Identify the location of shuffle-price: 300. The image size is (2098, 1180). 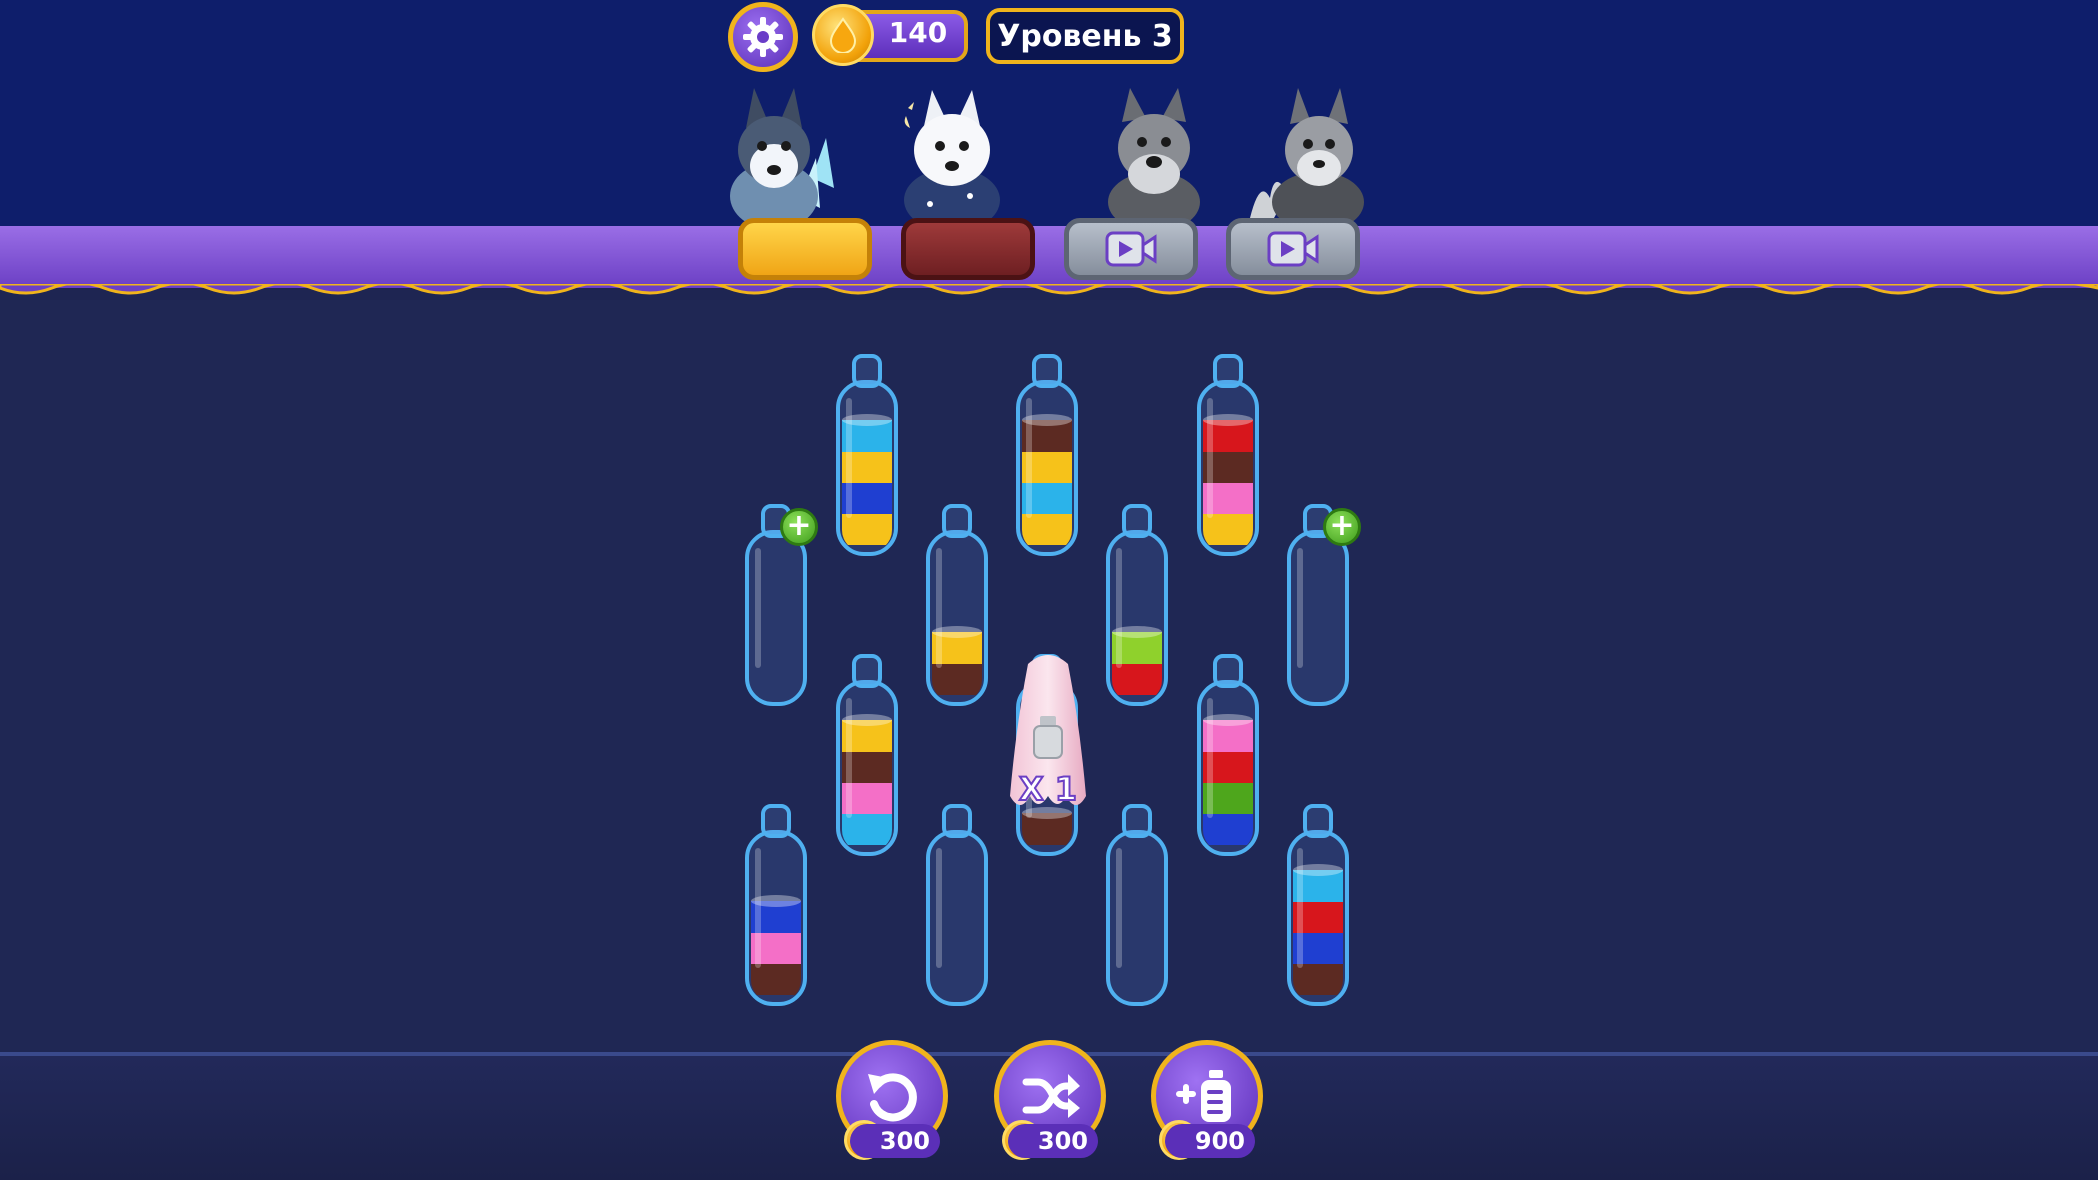
(1053, 1141).